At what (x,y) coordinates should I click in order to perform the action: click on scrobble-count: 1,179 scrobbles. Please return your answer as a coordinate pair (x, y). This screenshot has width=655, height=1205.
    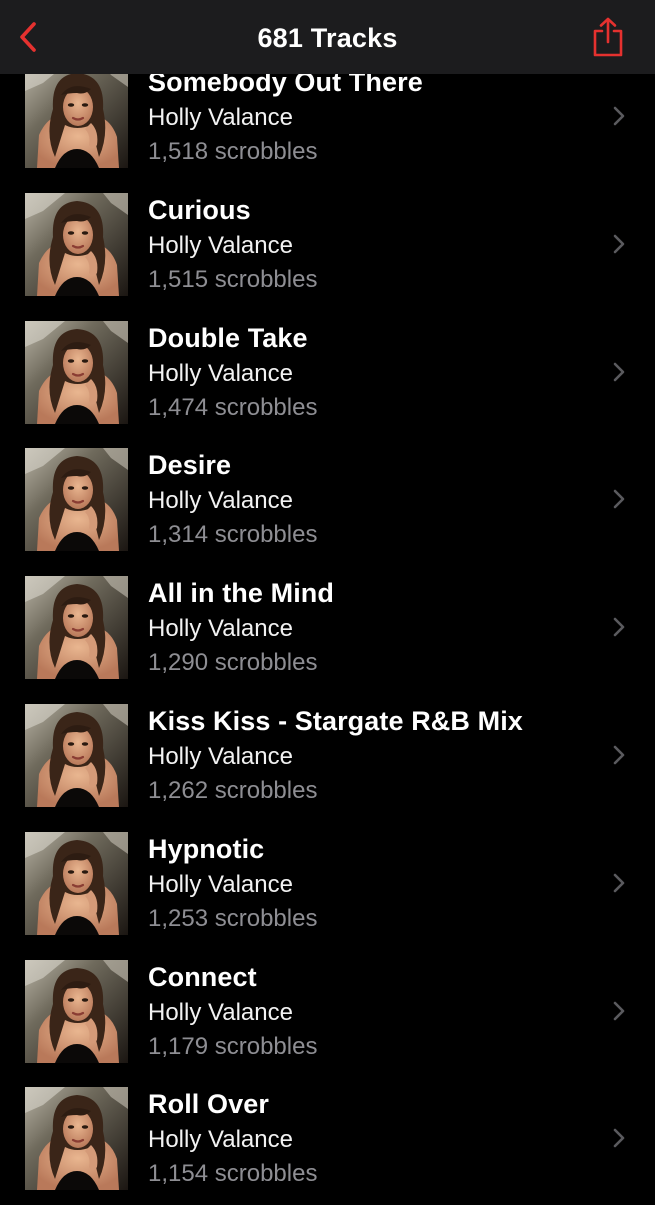
    Looking at the image, I should click on (233, 1046).